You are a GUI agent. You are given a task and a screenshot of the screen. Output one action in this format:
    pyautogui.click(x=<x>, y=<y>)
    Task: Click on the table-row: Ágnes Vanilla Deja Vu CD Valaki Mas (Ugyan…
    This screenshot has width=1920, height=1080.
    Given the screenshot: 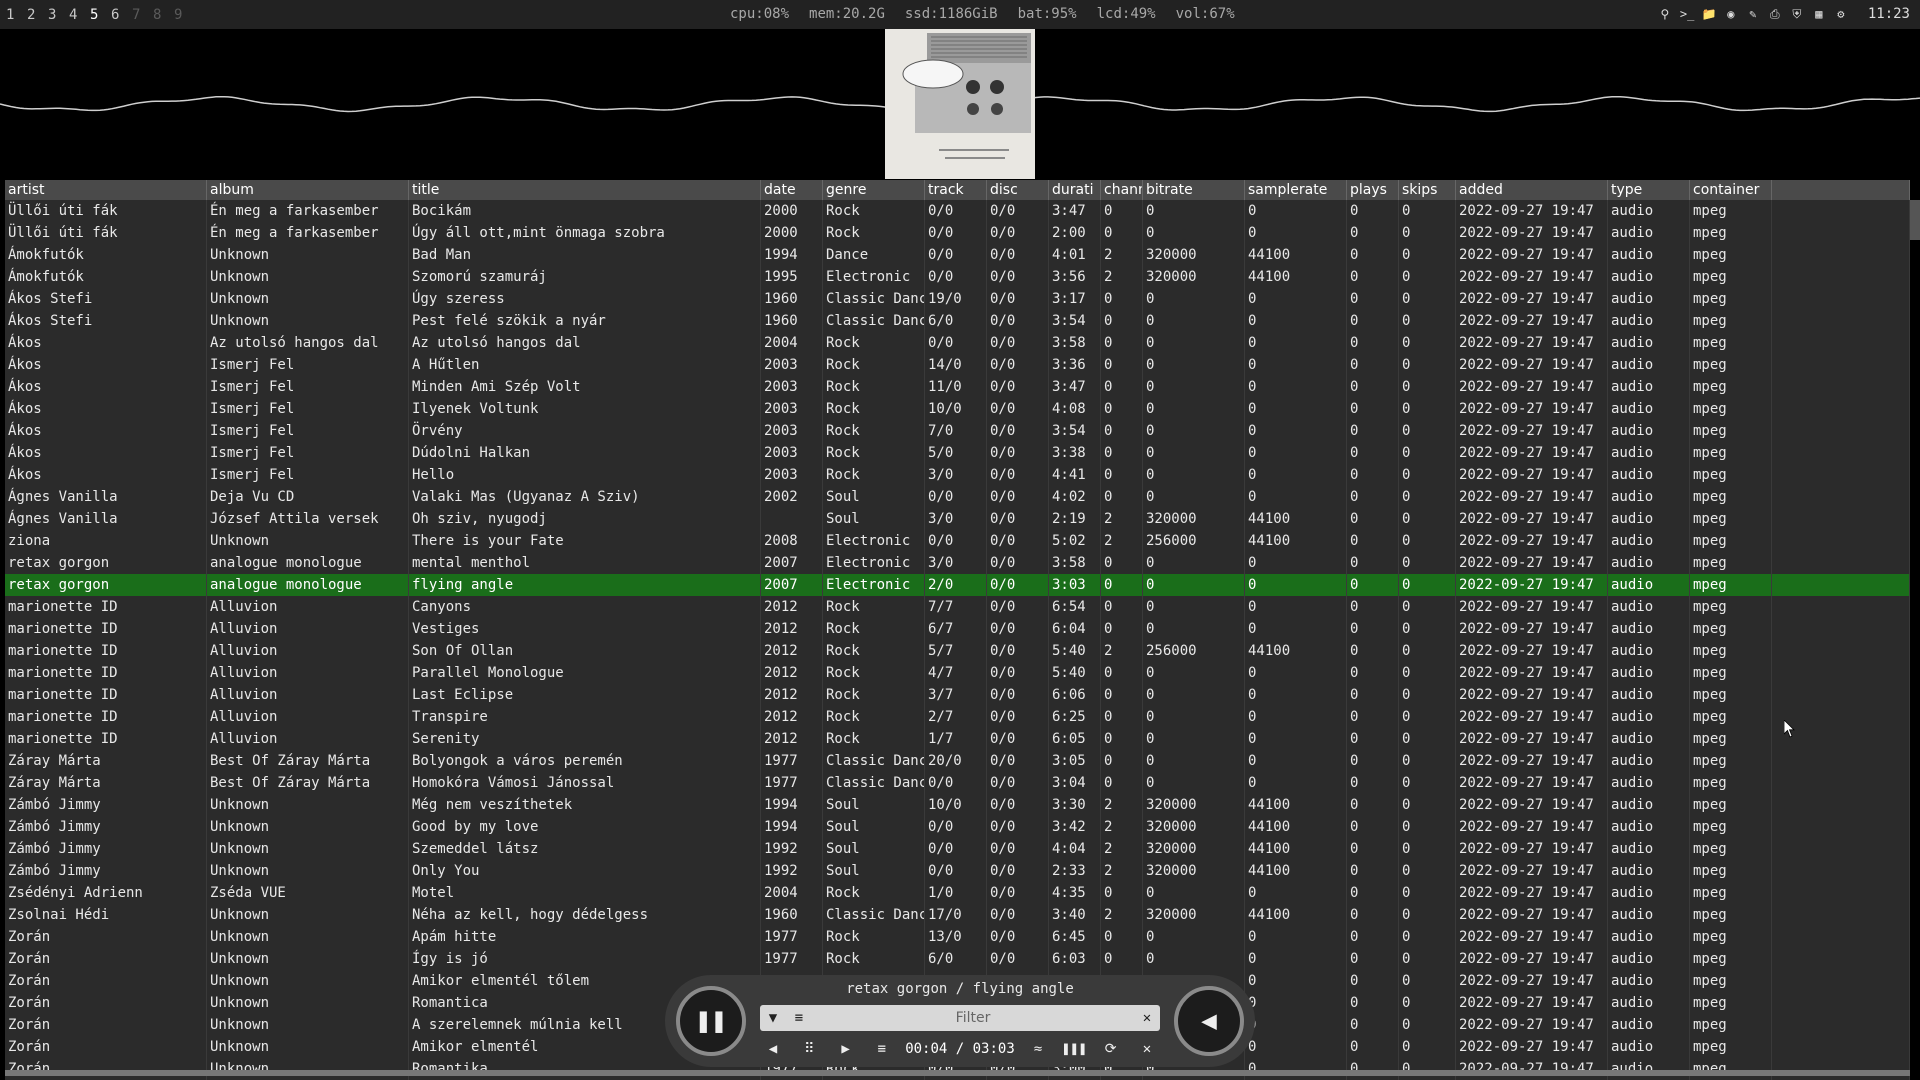 What is the action you would take?
    pyautogui.click(x=957, y=497)
    